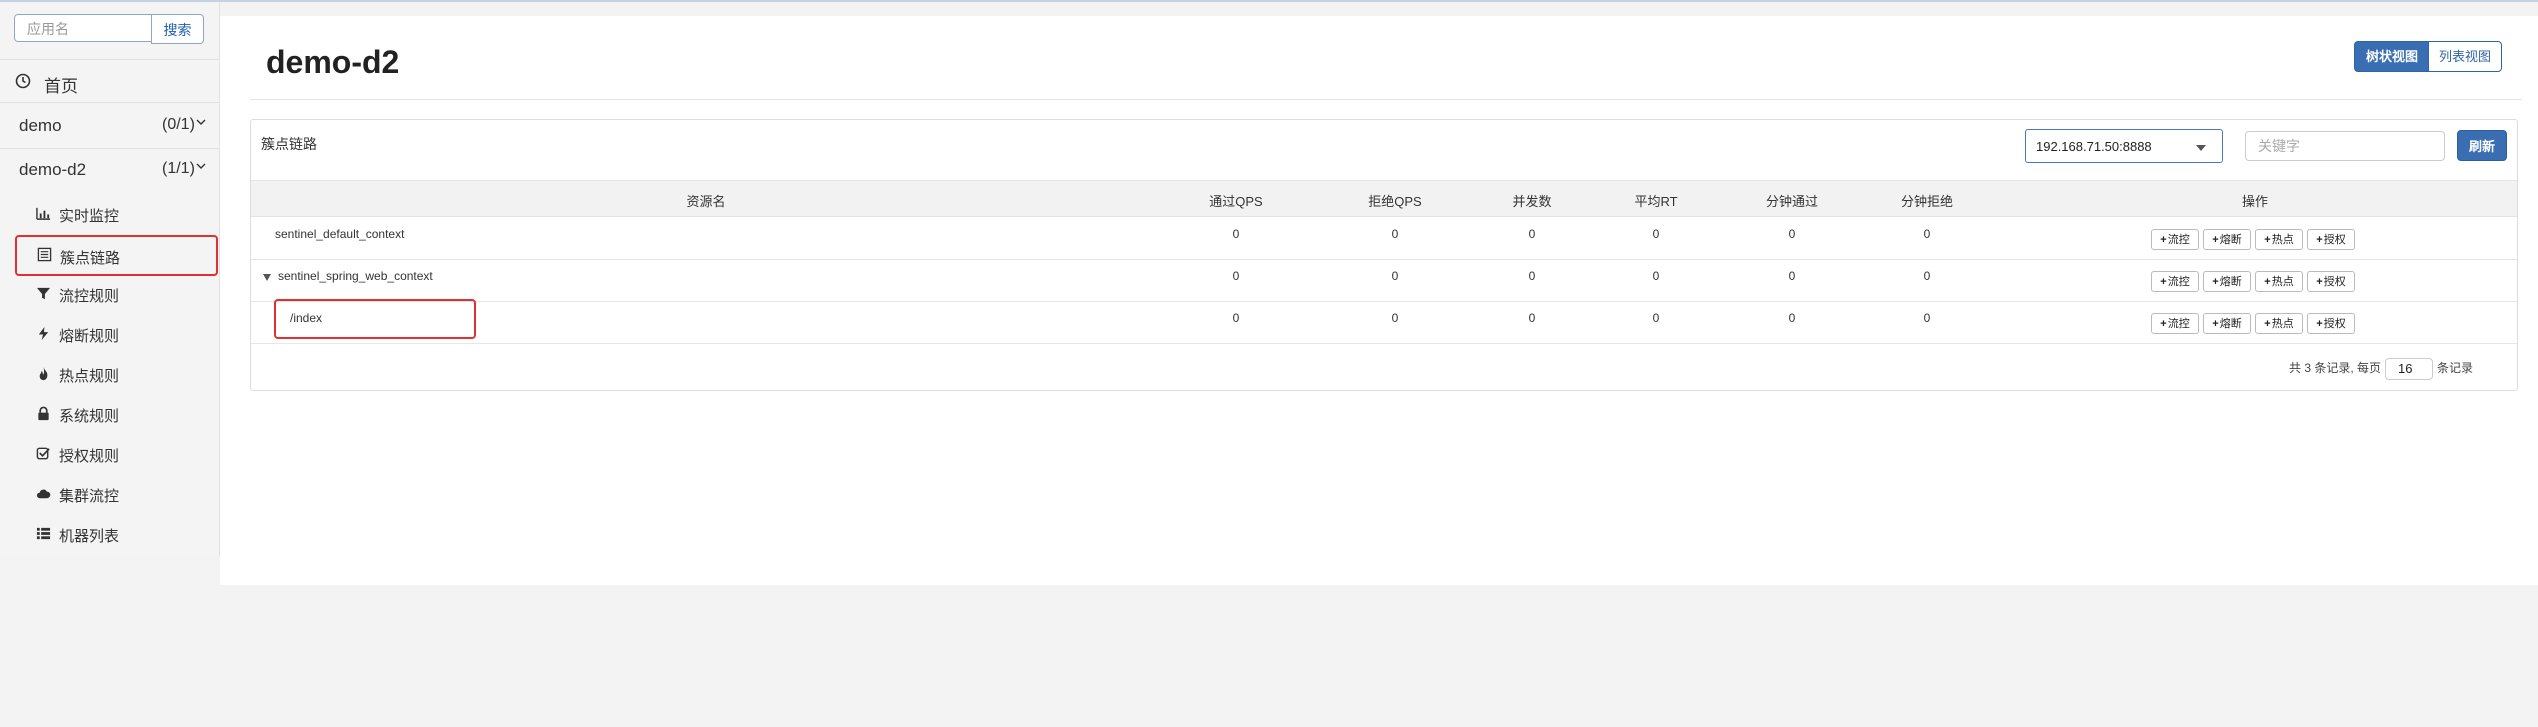 The width and height of the screenshot is (2538, 727). Describe the element at coordinates (61, 86) in the screenshot. I see `sidebar-item-label: 首页` at that location.